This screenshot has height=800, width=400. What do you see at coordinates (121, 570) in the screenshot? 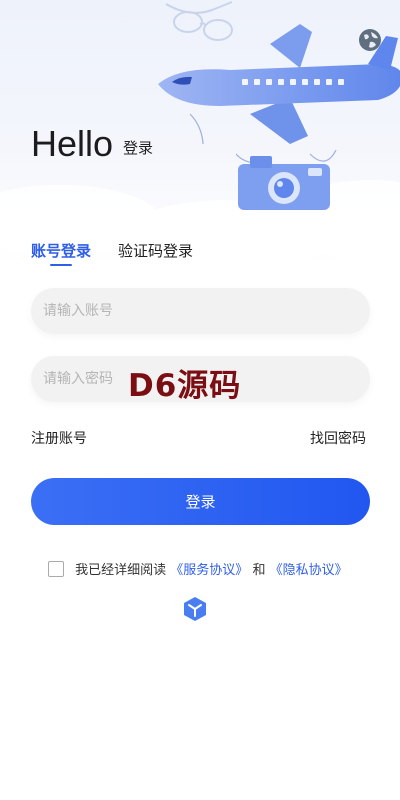
I see `agreement-prefix: 我已经详细阅读` at bounding box center [121, 570].